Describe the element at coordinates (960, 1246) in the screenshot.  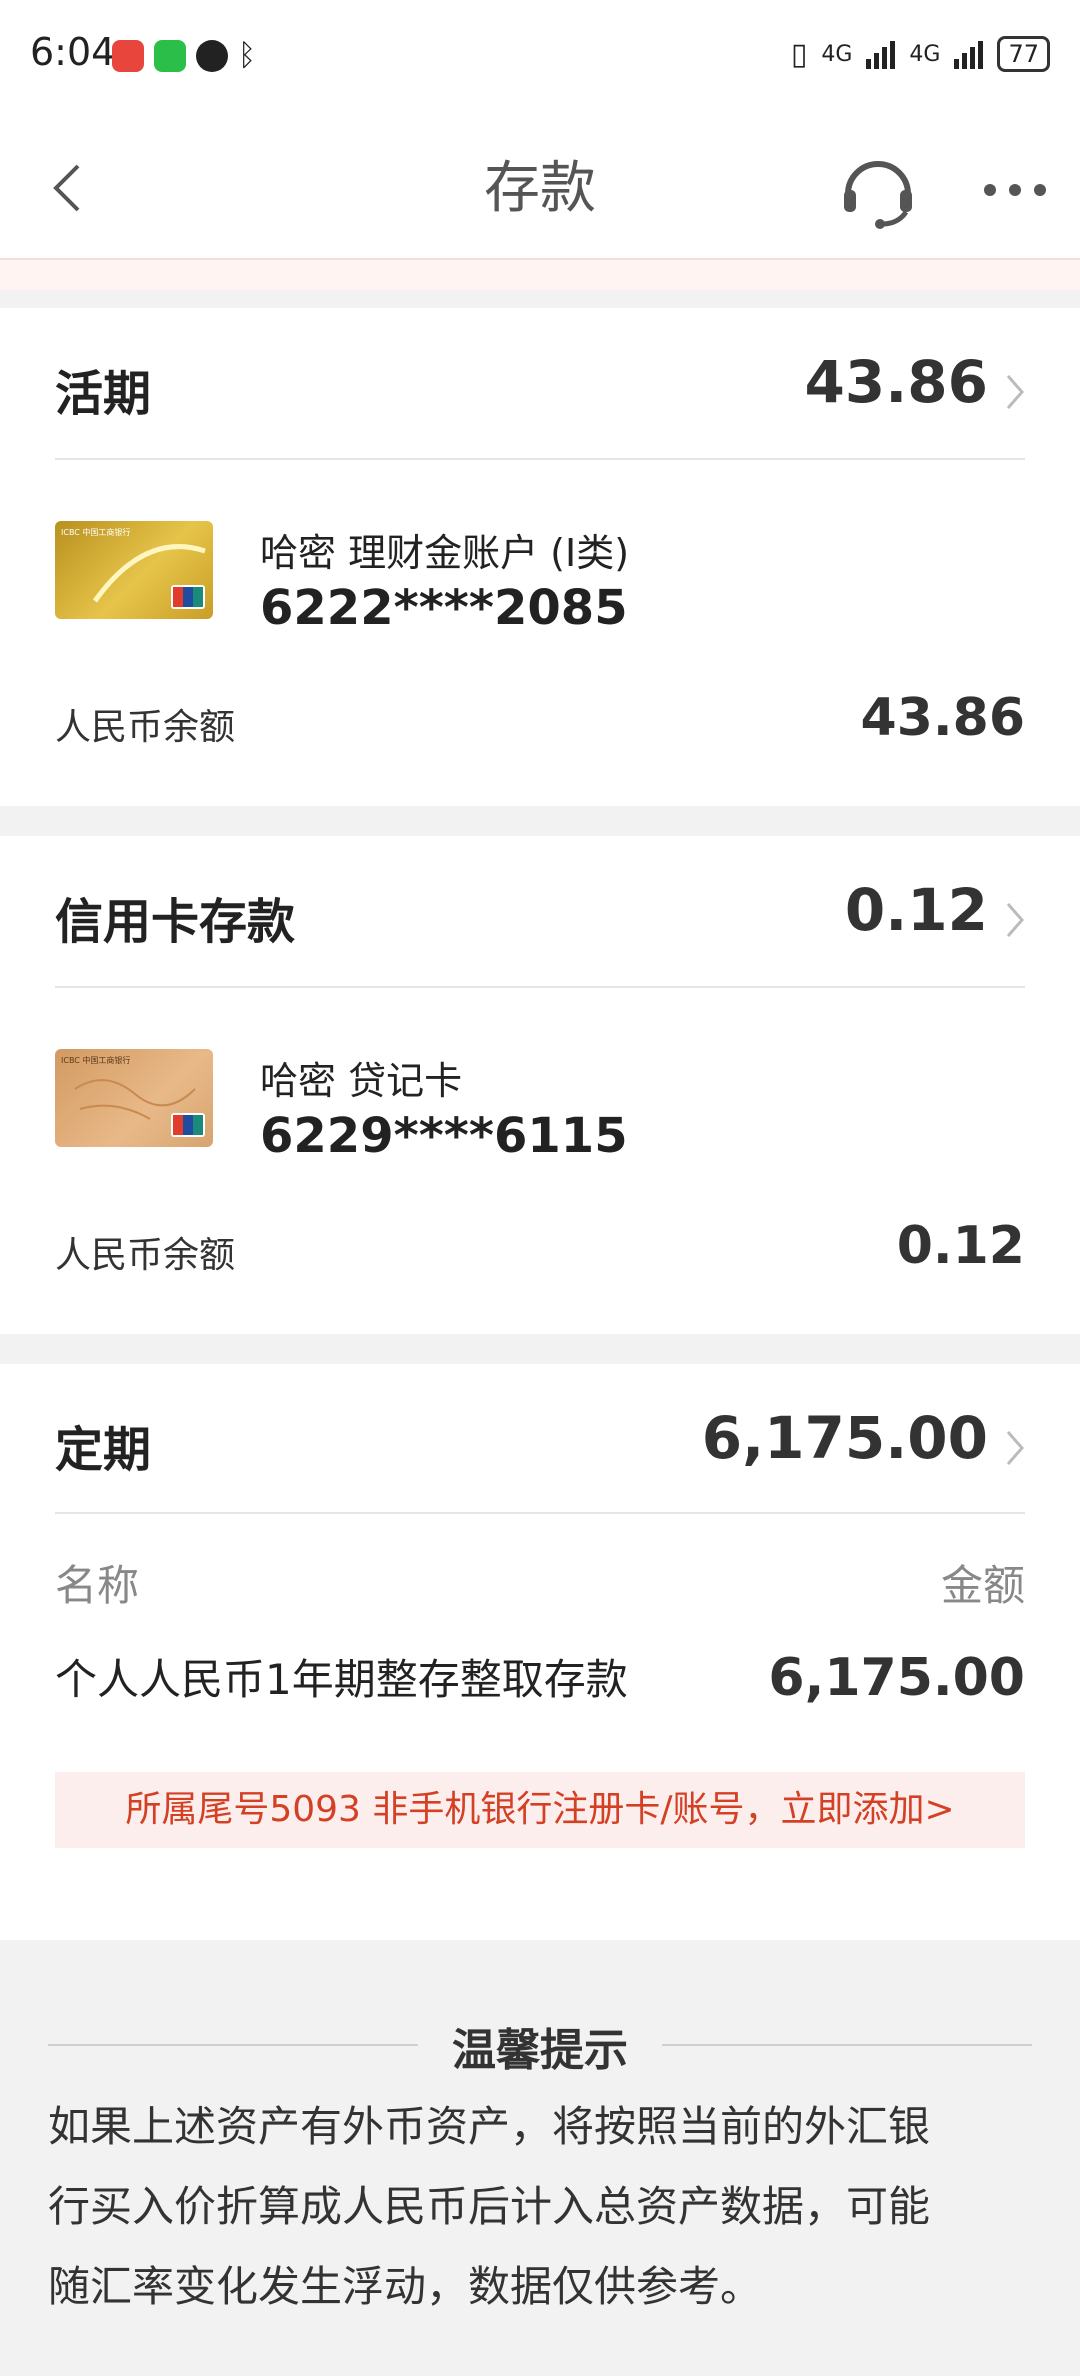
I see `balance-value: 0.12` at that location.